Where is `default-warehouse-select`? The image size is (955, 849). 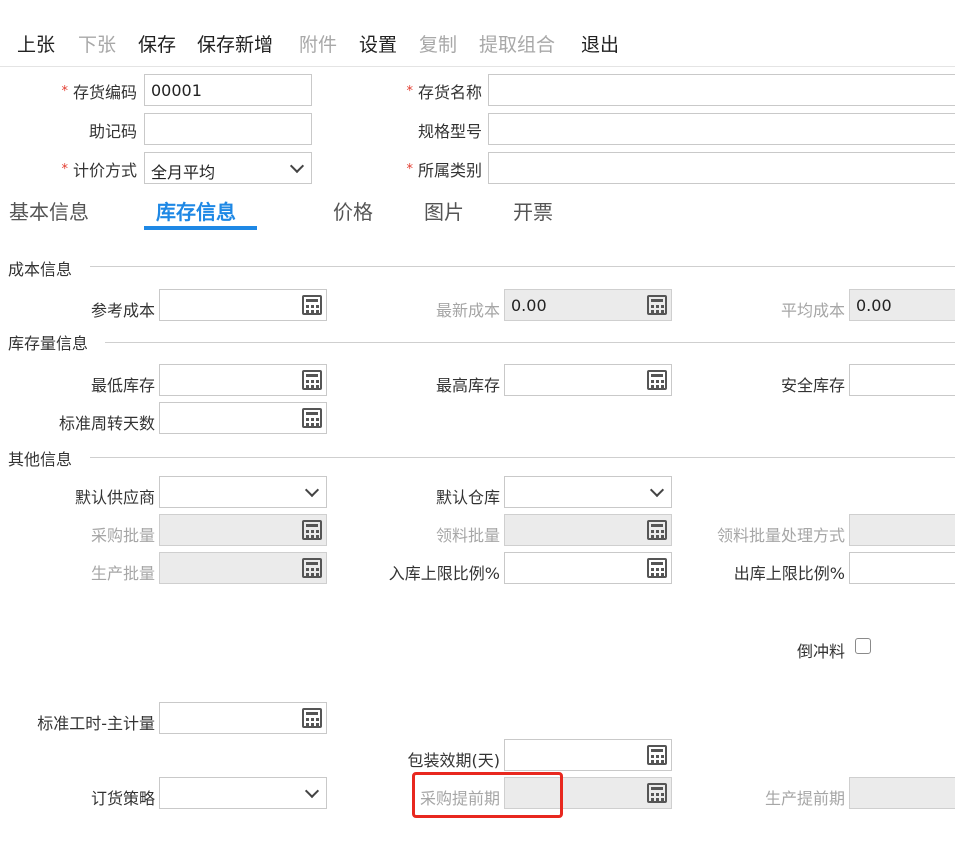
default-warehouse-select is located at coordinates (588, 492).